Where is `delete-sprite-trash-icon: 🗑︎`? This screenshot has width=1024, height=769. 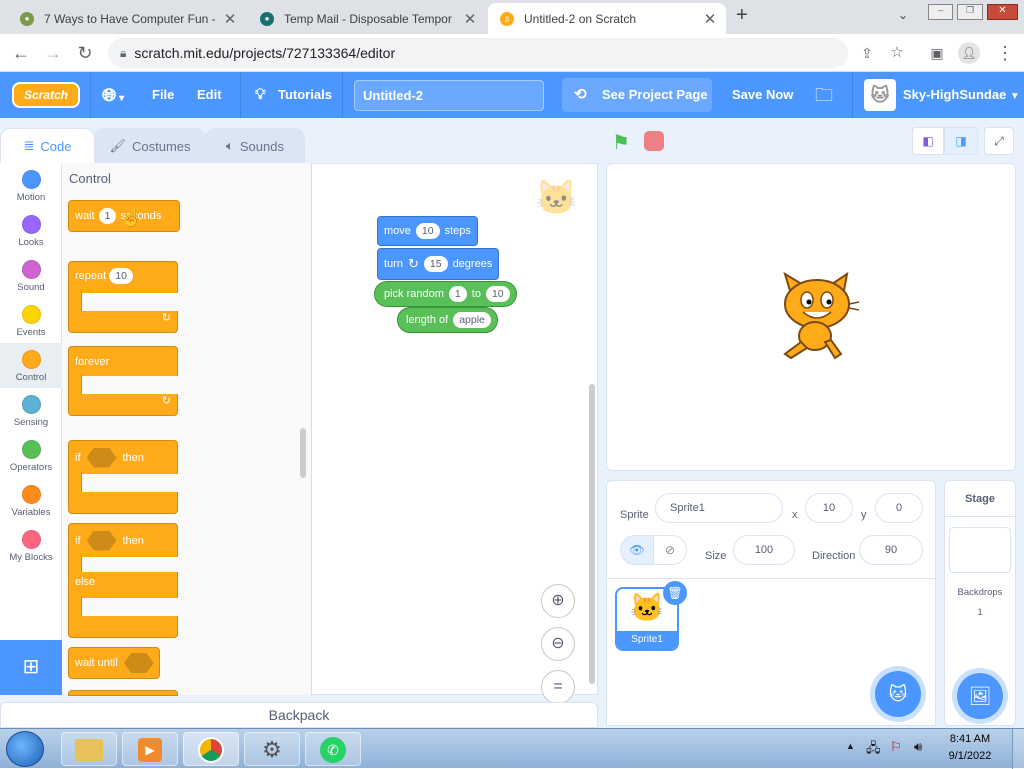
delete-sprite-trash-icon: 🗑︎ is located at coordinates (675, 593).